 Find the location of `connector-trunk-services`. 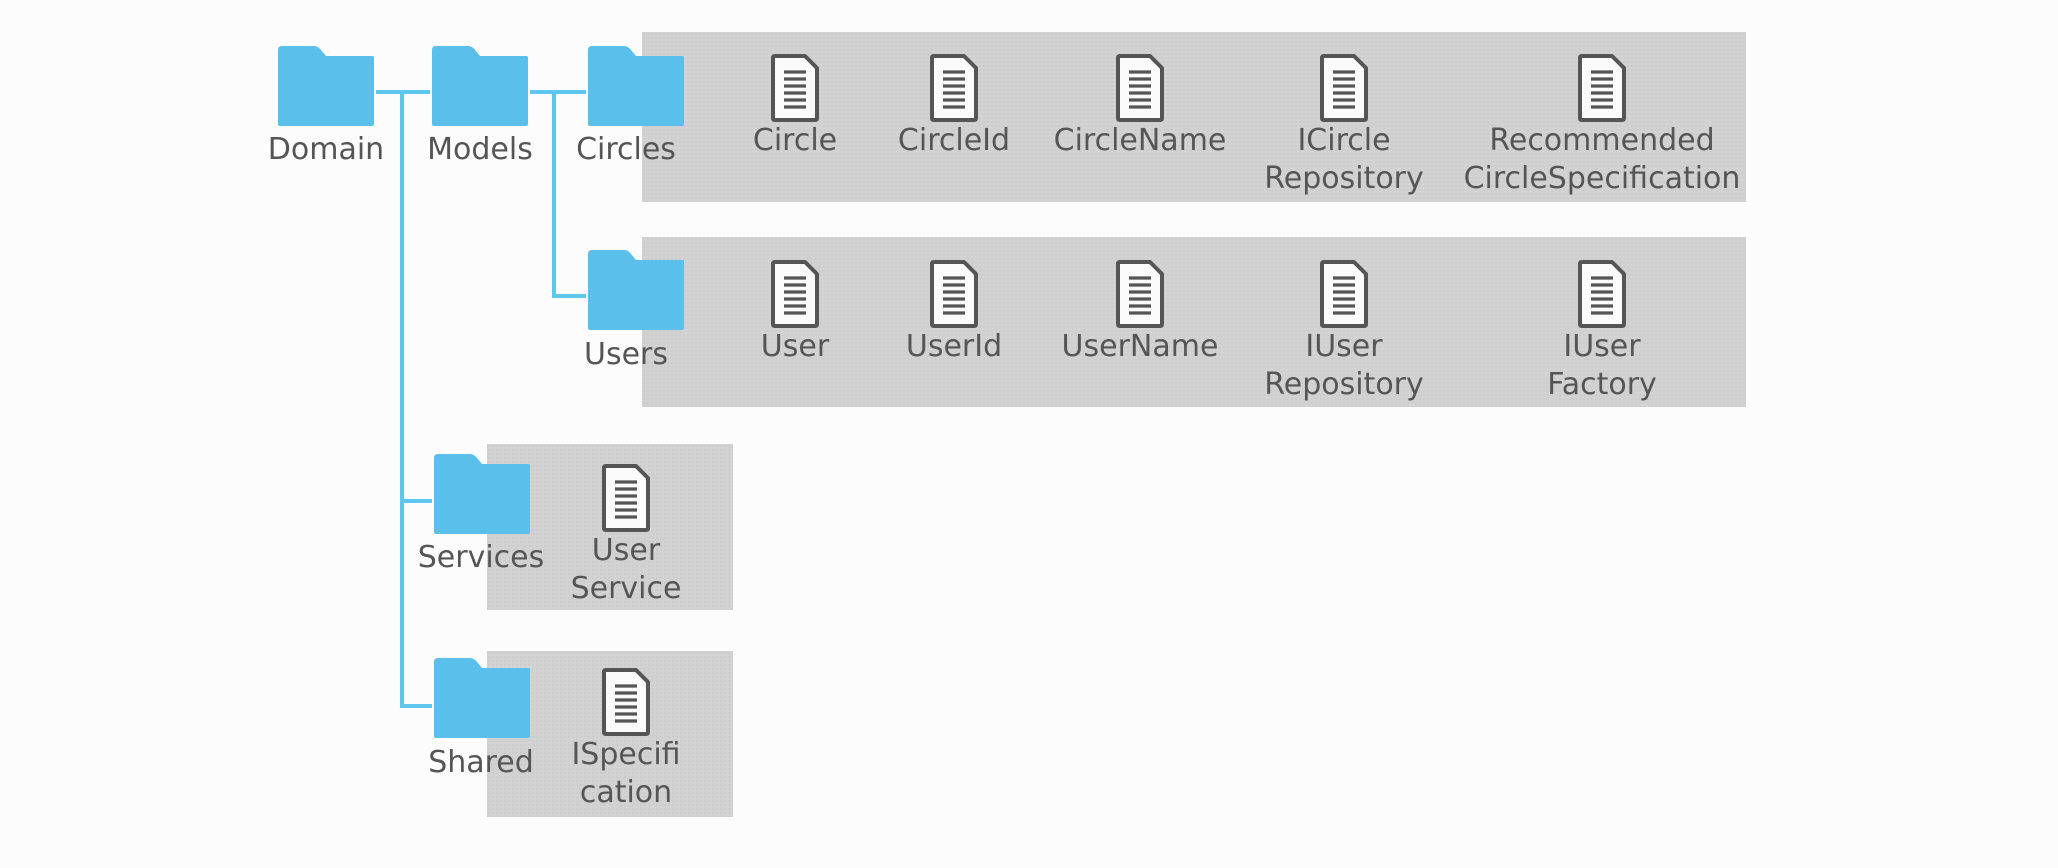

connector-trunk-services is located at coordinates (416, 501).